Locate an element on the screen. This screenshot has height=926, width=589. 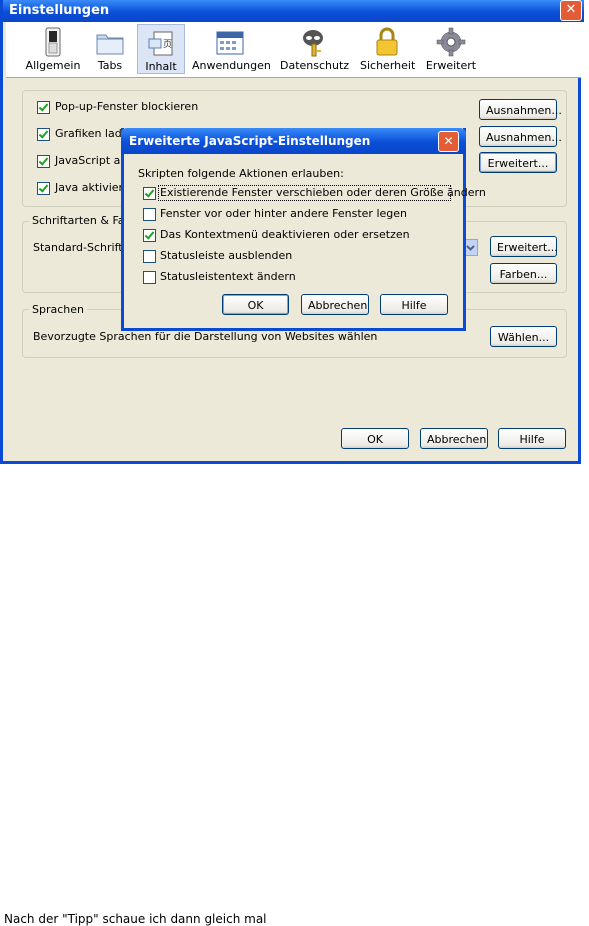
tab-anwendungen-label: Anwendungen is located at coordinates (231, 65).